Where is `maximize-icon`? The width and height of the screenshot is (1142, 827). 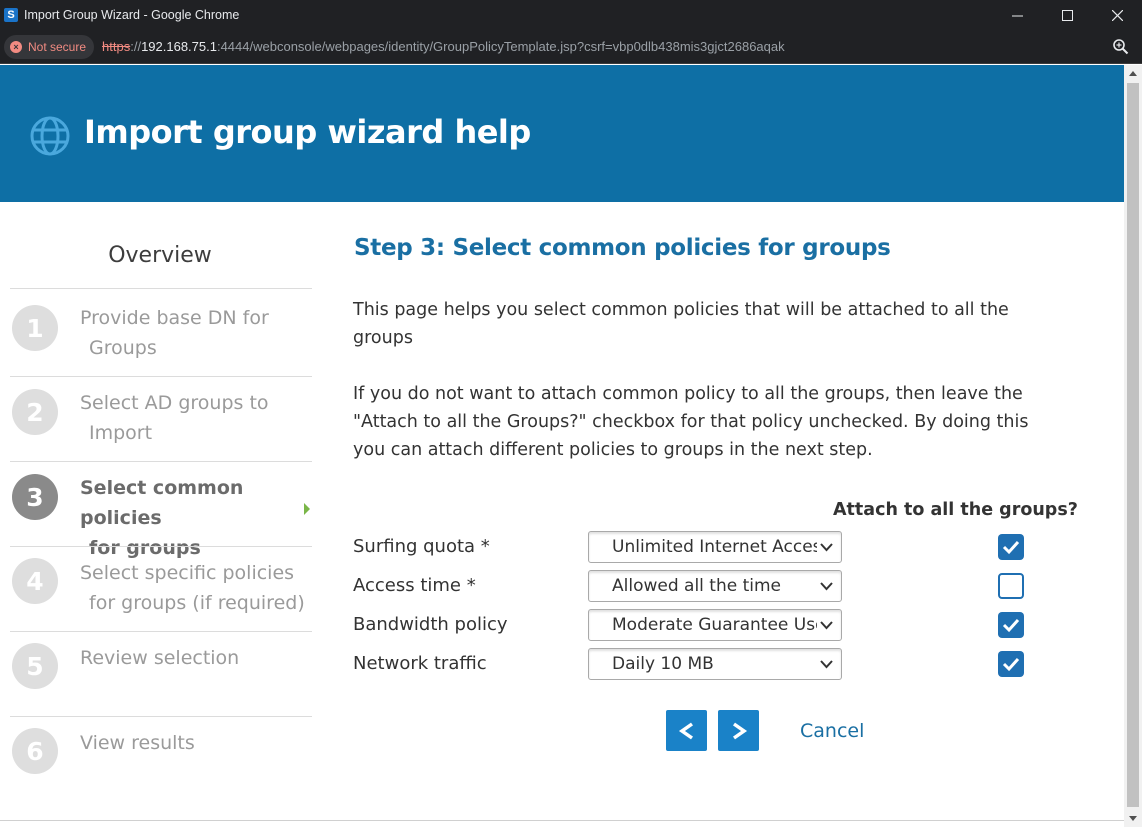 maximize-icon is located at coordinates (1067, 15).